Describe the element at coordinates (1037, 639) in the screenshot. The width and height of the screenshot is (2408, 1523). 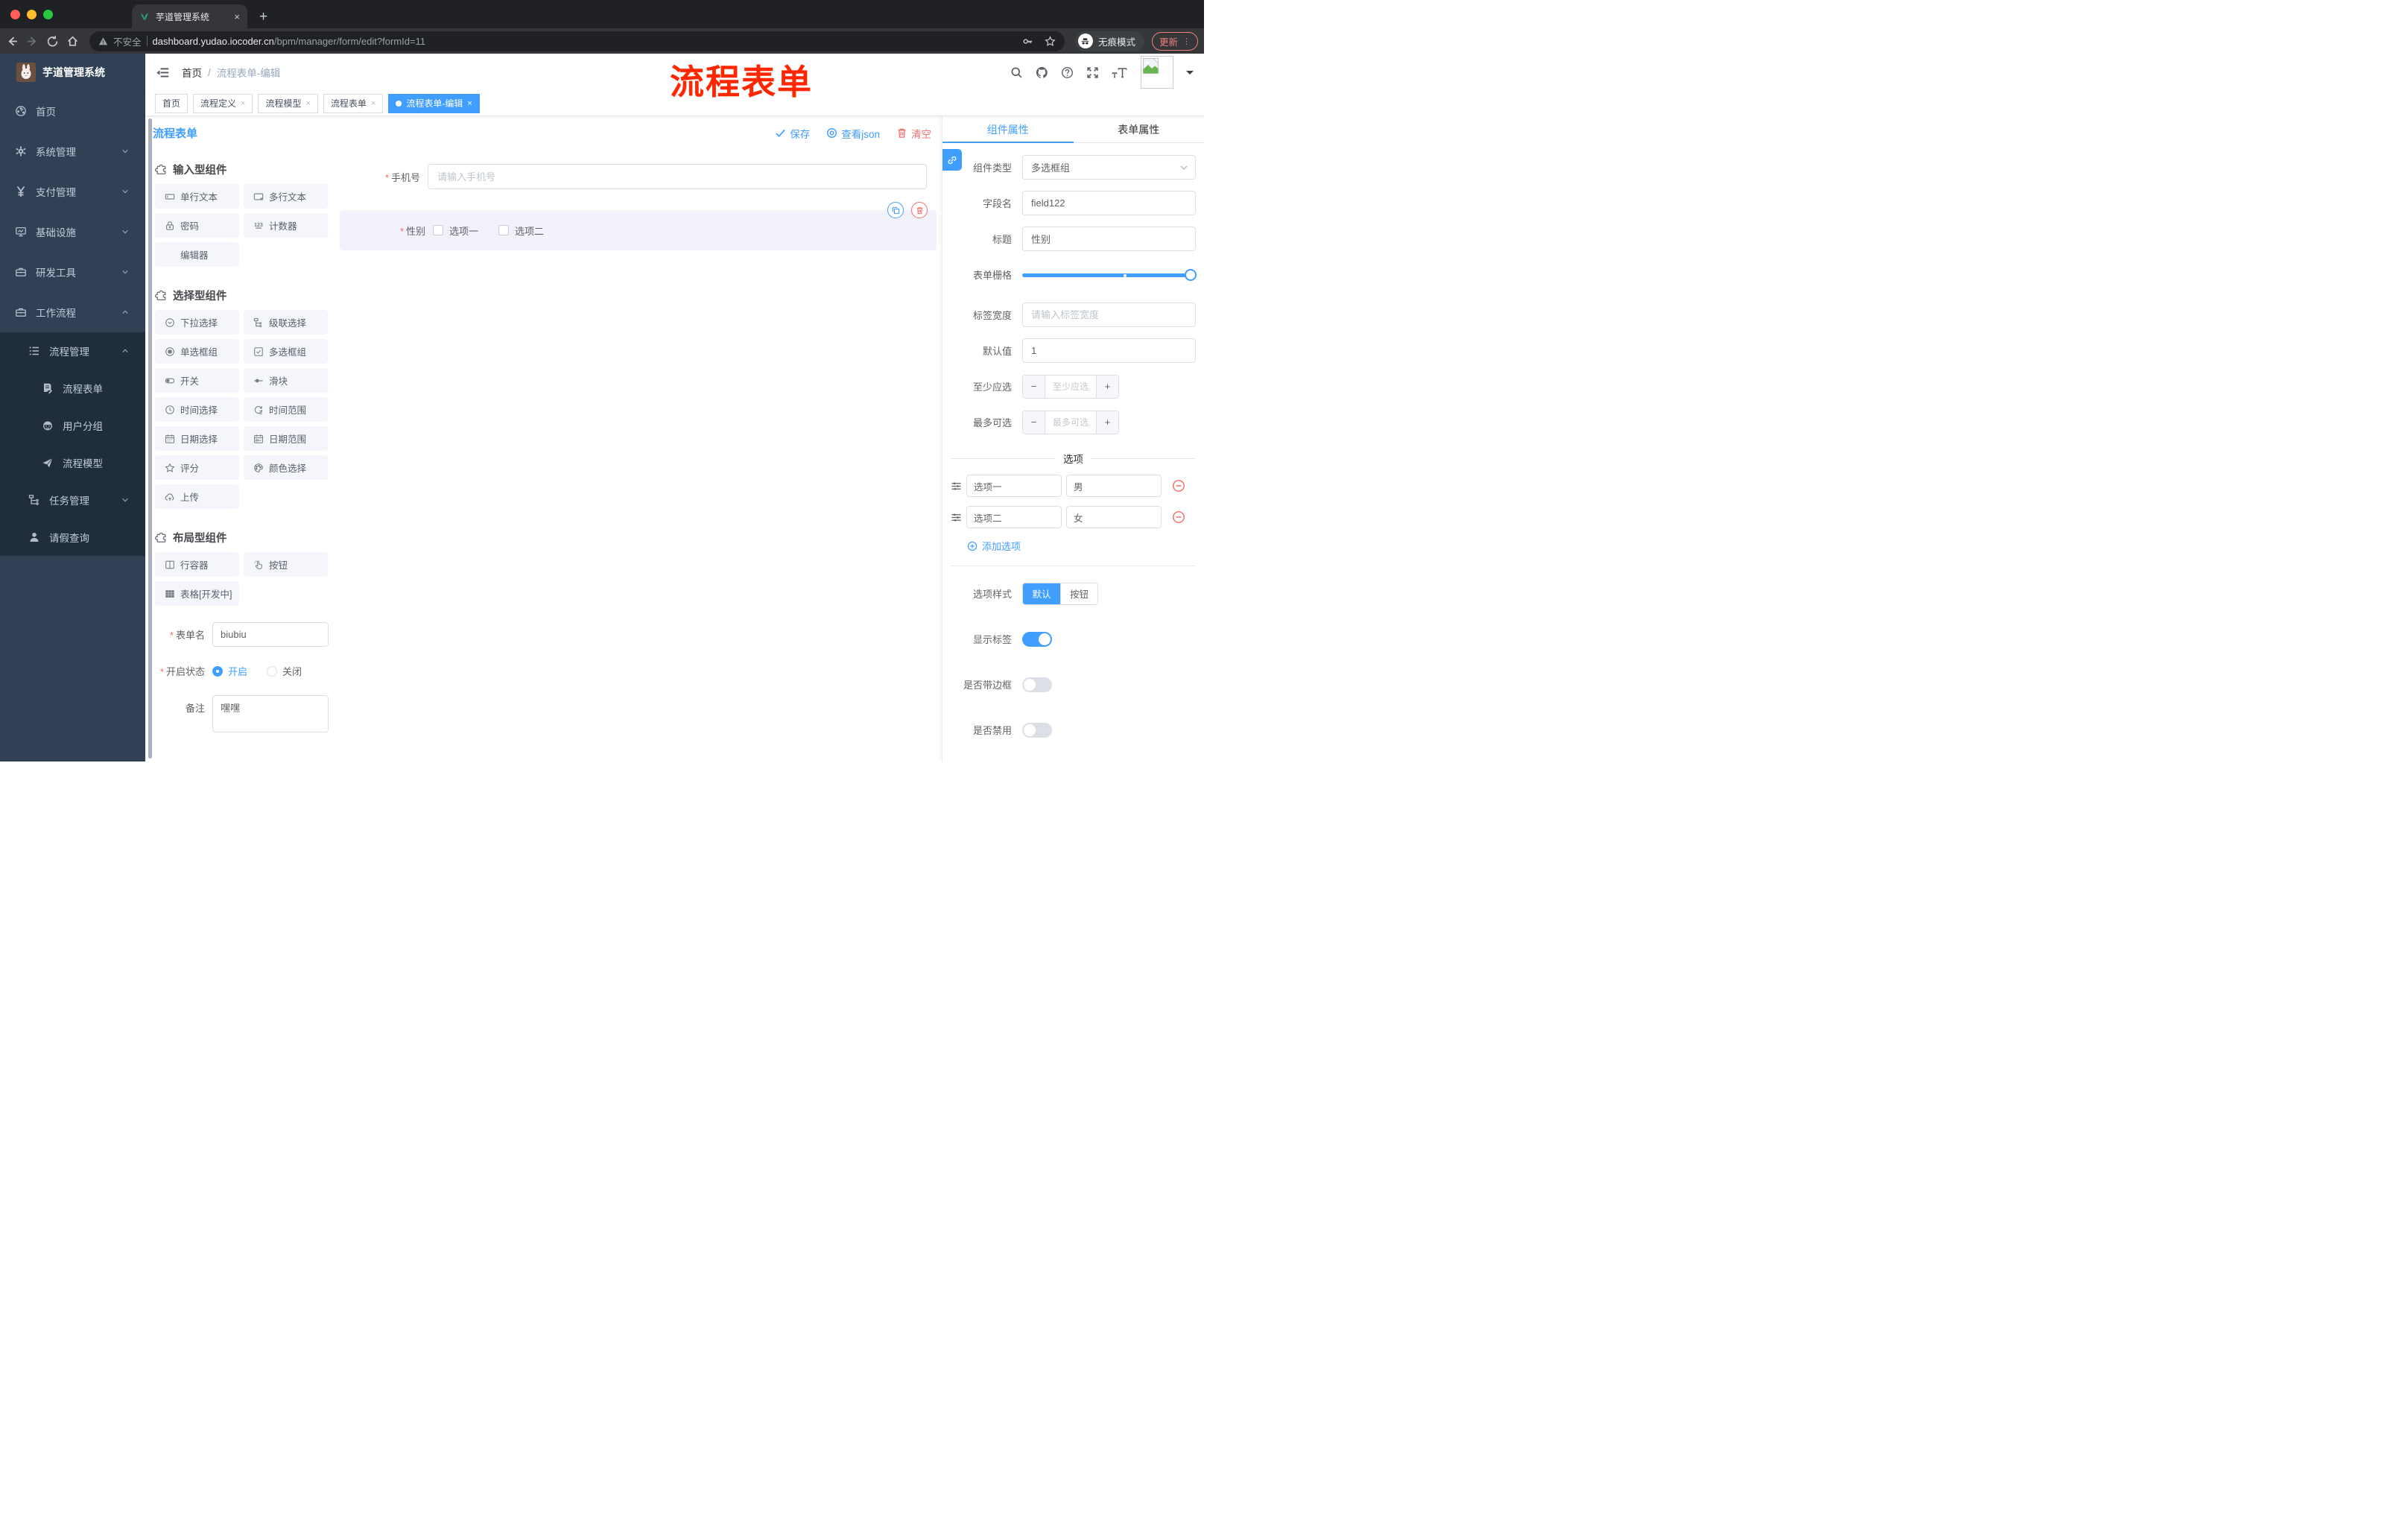
I see `show-label-toggle` at that location.